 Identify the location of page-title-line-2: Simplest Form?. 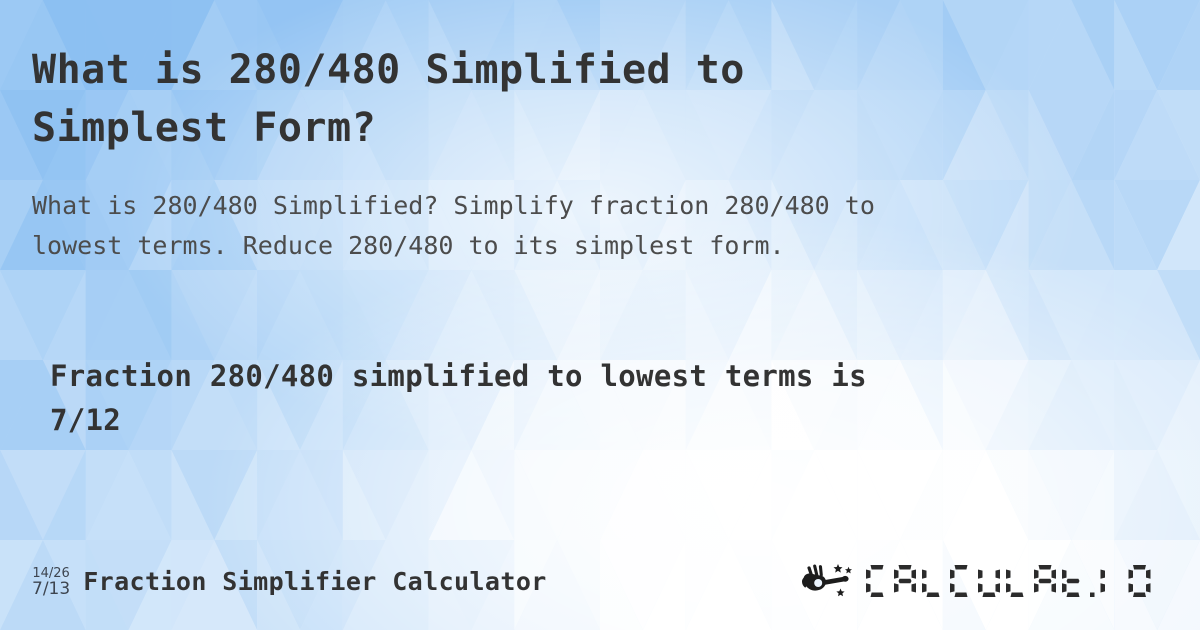
(204, 128).